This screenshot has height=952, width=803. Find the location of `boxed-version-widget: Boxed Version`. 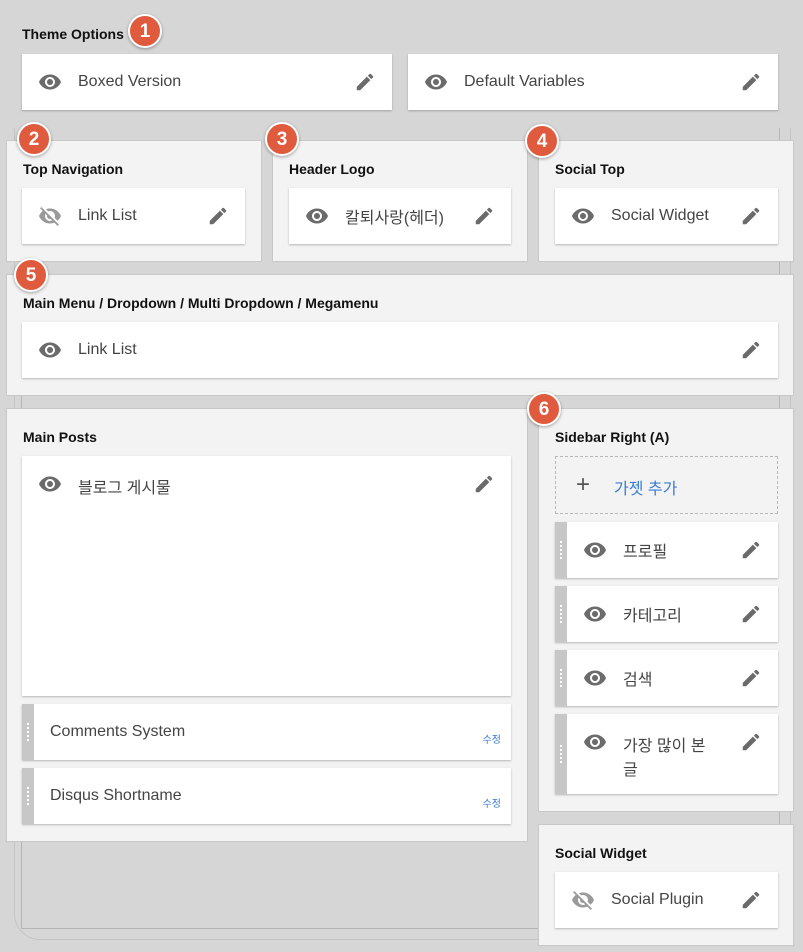

boxed-version-widget: Boxed Version is located at coordinates (207, 82).